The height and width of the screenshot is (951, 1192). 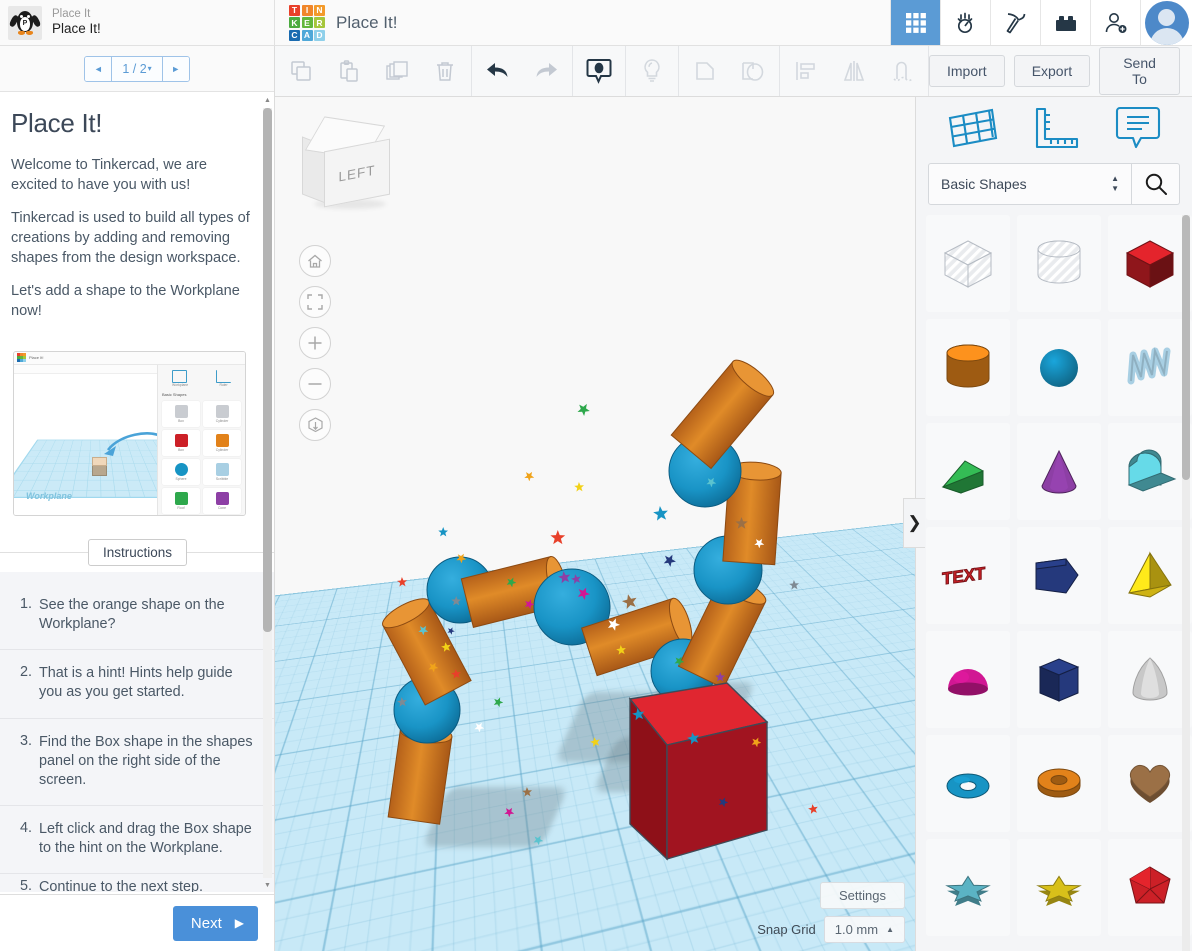 I want to click on import-button: Import, so click(x=967, y=71).